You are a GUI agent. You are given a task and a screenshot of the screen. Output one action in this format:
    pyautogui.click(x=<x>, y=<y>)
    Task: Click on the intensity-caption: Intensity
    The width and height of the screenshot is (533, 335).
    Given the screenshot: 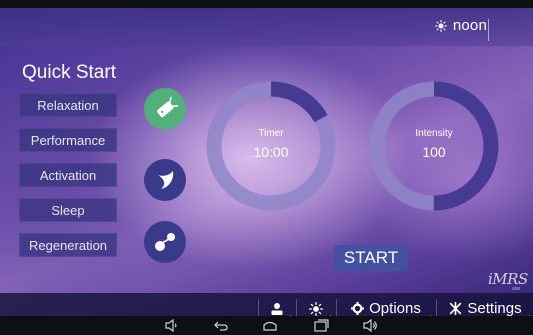 What is the action you would take?
    pyautogui.click(x=434, y=133)
    